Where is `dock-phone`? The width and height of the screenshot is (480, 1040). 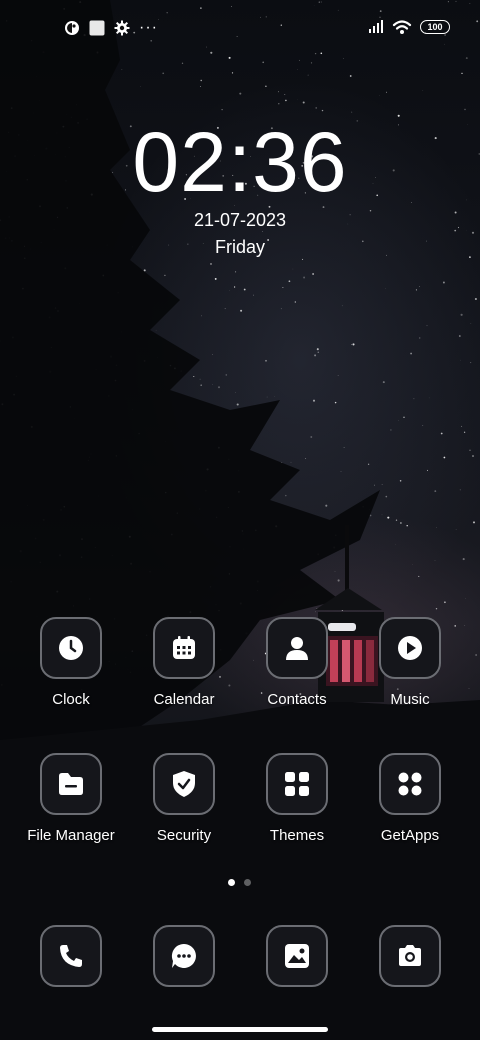 dock-phone is located at coordinates (71, 956).